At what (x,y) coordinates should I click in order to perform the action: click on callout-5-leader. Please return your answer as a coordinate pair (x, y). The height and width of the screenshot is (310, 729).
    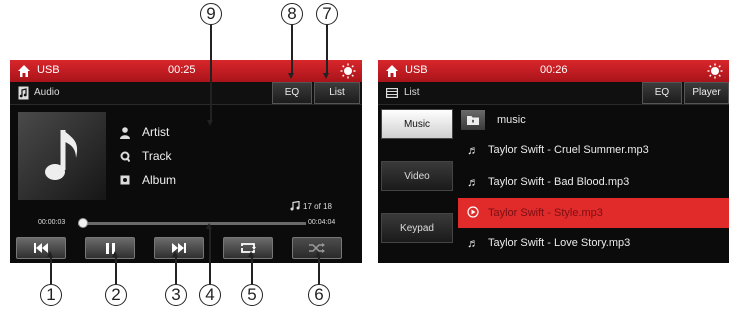
    Looking at the image, I should click on (251, 267).